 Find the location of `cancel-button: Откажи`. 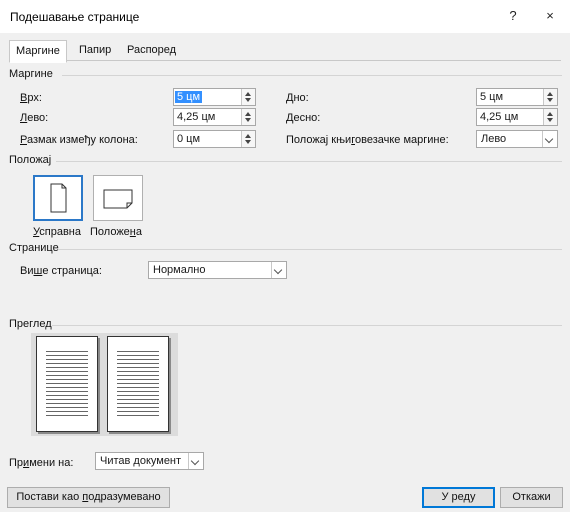

cancel-button: Откажи is located at coordinates (531, 497).